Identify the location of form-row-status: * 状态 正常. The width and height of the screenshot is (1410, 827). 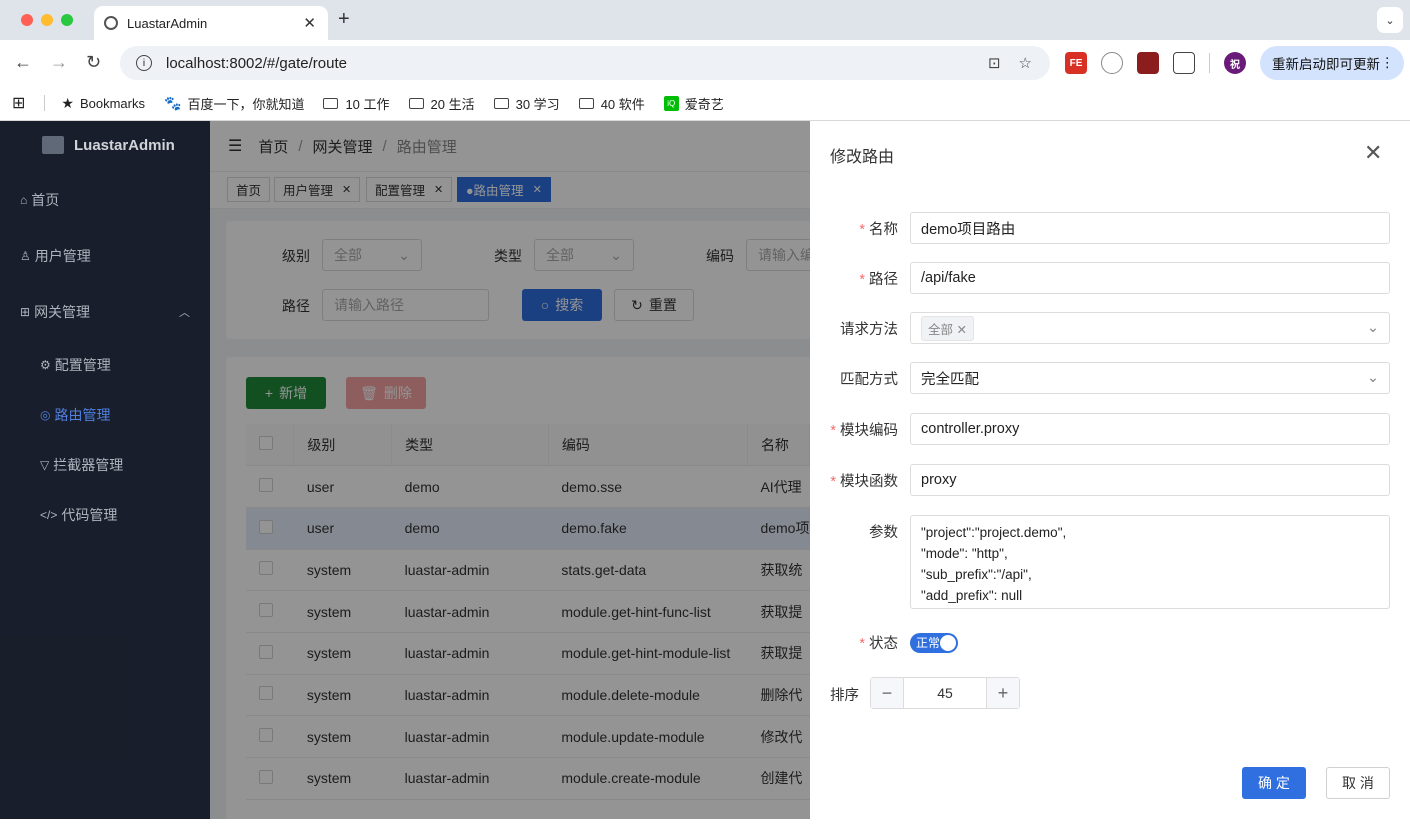
(1105, 642).